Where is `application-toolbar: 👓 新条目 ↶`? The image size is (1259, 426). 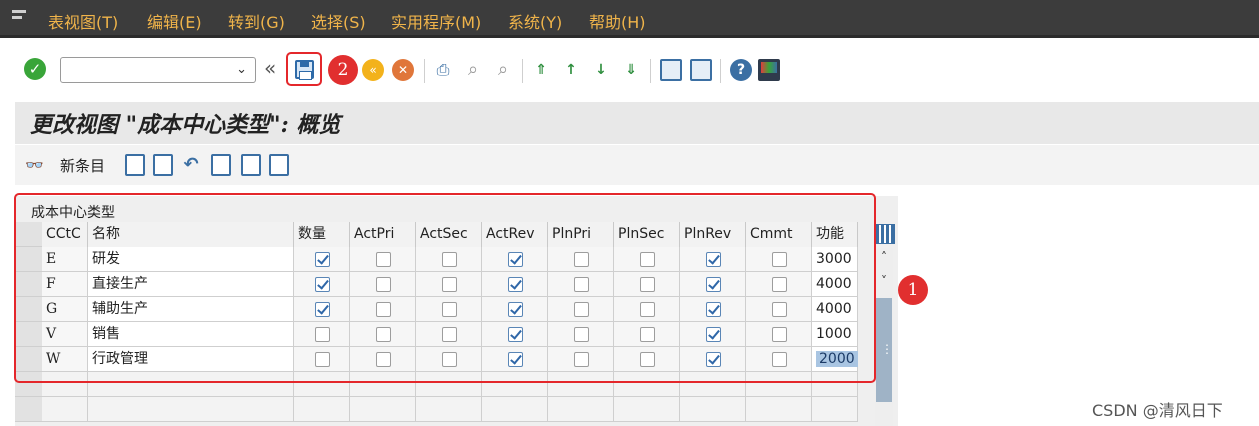
application-toolbar: 👓 新条目 ↶ is located at coordinates (637, 165).